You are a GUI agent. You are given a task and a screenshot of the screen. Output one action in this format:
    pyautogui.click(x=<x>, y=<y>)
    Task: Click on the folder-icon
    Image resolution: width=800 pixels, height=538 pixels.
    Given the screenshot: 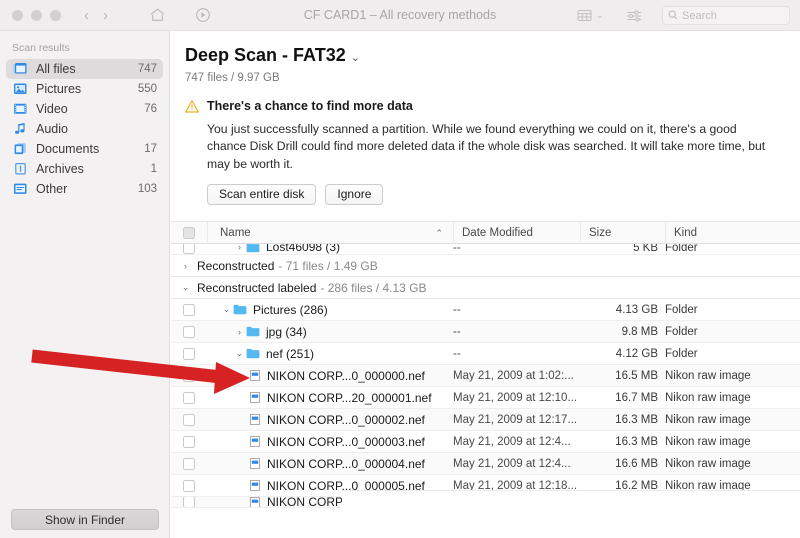 What is the action you would take?
    pyautogui.click(x=253, y=331)
    